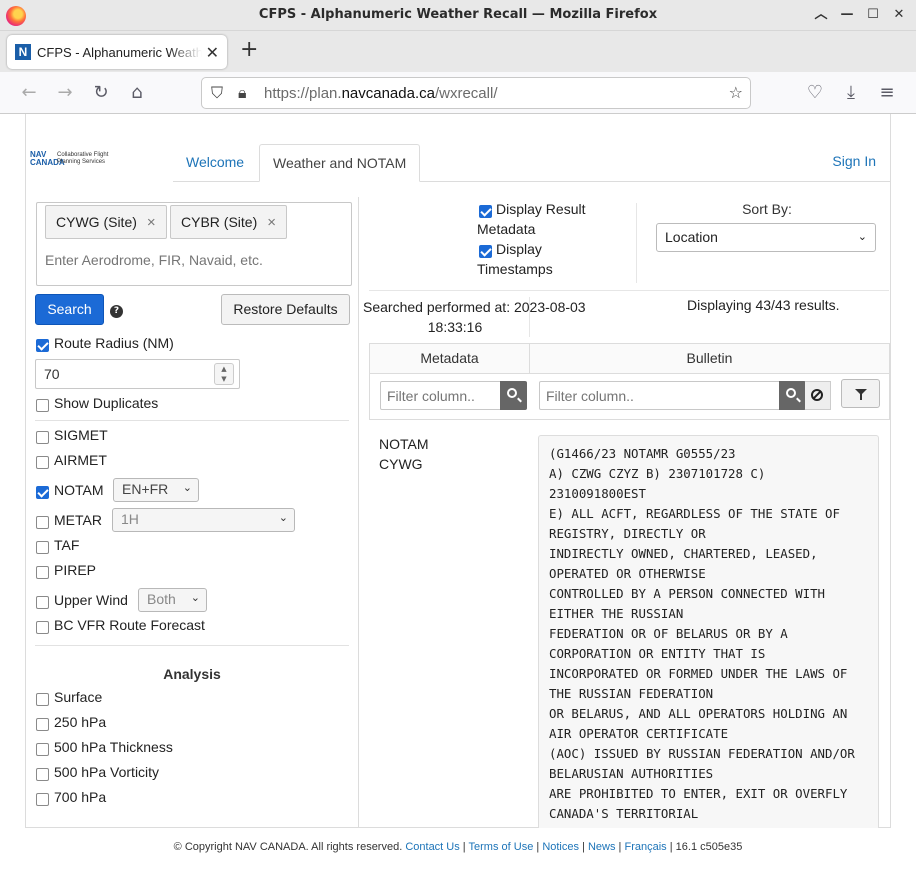 The image size is (916, 874). Describe the element at coordinates (79, 490) in the screenshot. I see `notam-label: NOTAM` at that location.